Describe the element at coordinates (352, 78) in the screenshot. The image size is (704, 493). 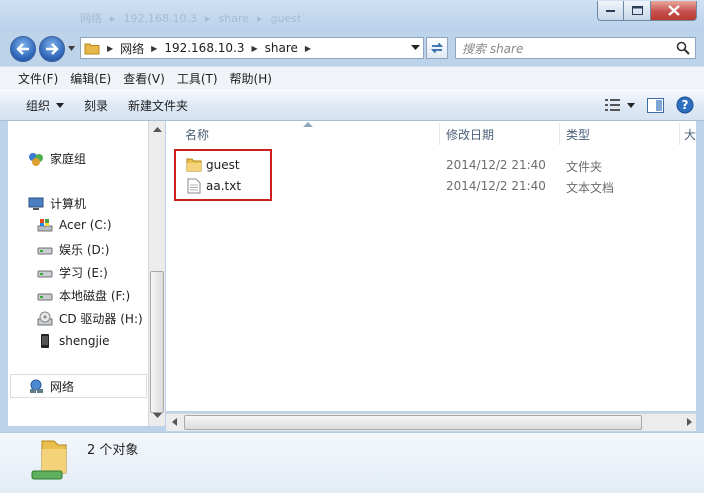
I see `menu-bar: 文件(F) 编辑(E) 查看(V) 工具(T) 帮助(H)` at that location.